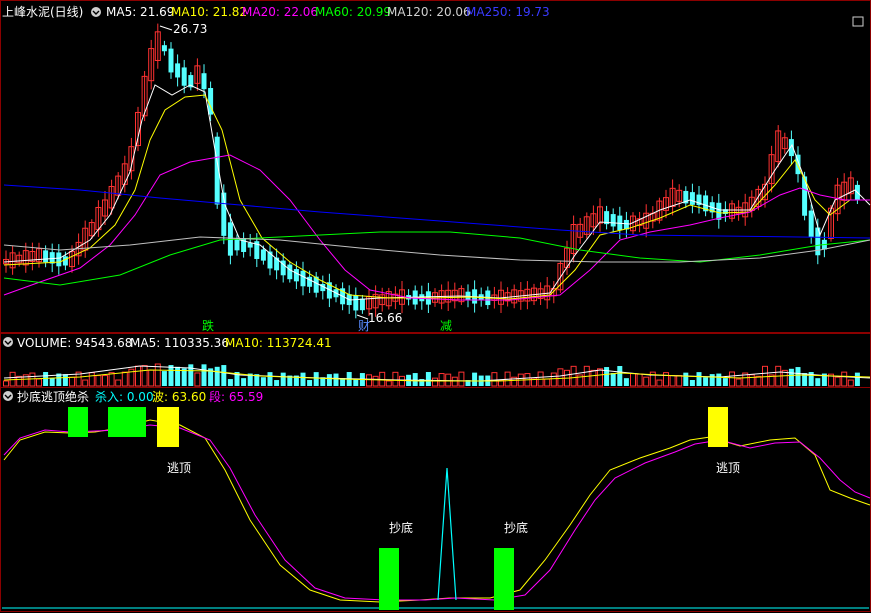 The image size is (871, 613). What do you see at coordinates (278, 343) in the screenshot?
I see `volume-ma10: MA10: 113724.41` at bounding box center [278, 343].